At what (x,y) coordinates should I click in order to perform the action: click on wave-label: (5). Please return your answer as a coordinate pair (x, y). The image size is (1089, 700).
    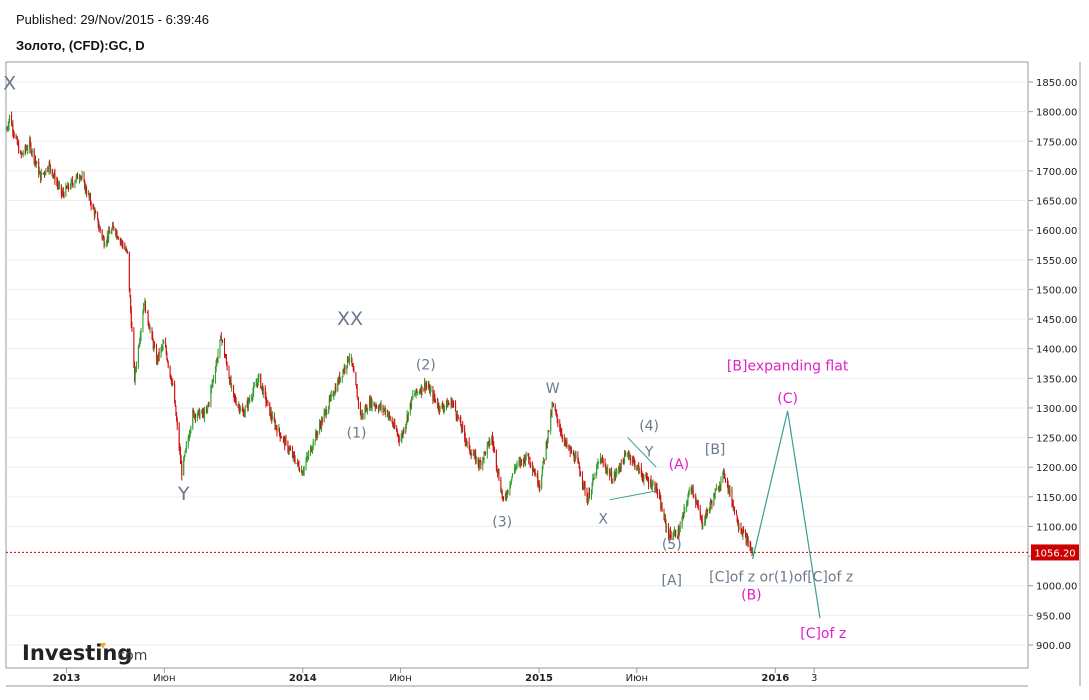
    Looking at the image, I should click on (672, 545).